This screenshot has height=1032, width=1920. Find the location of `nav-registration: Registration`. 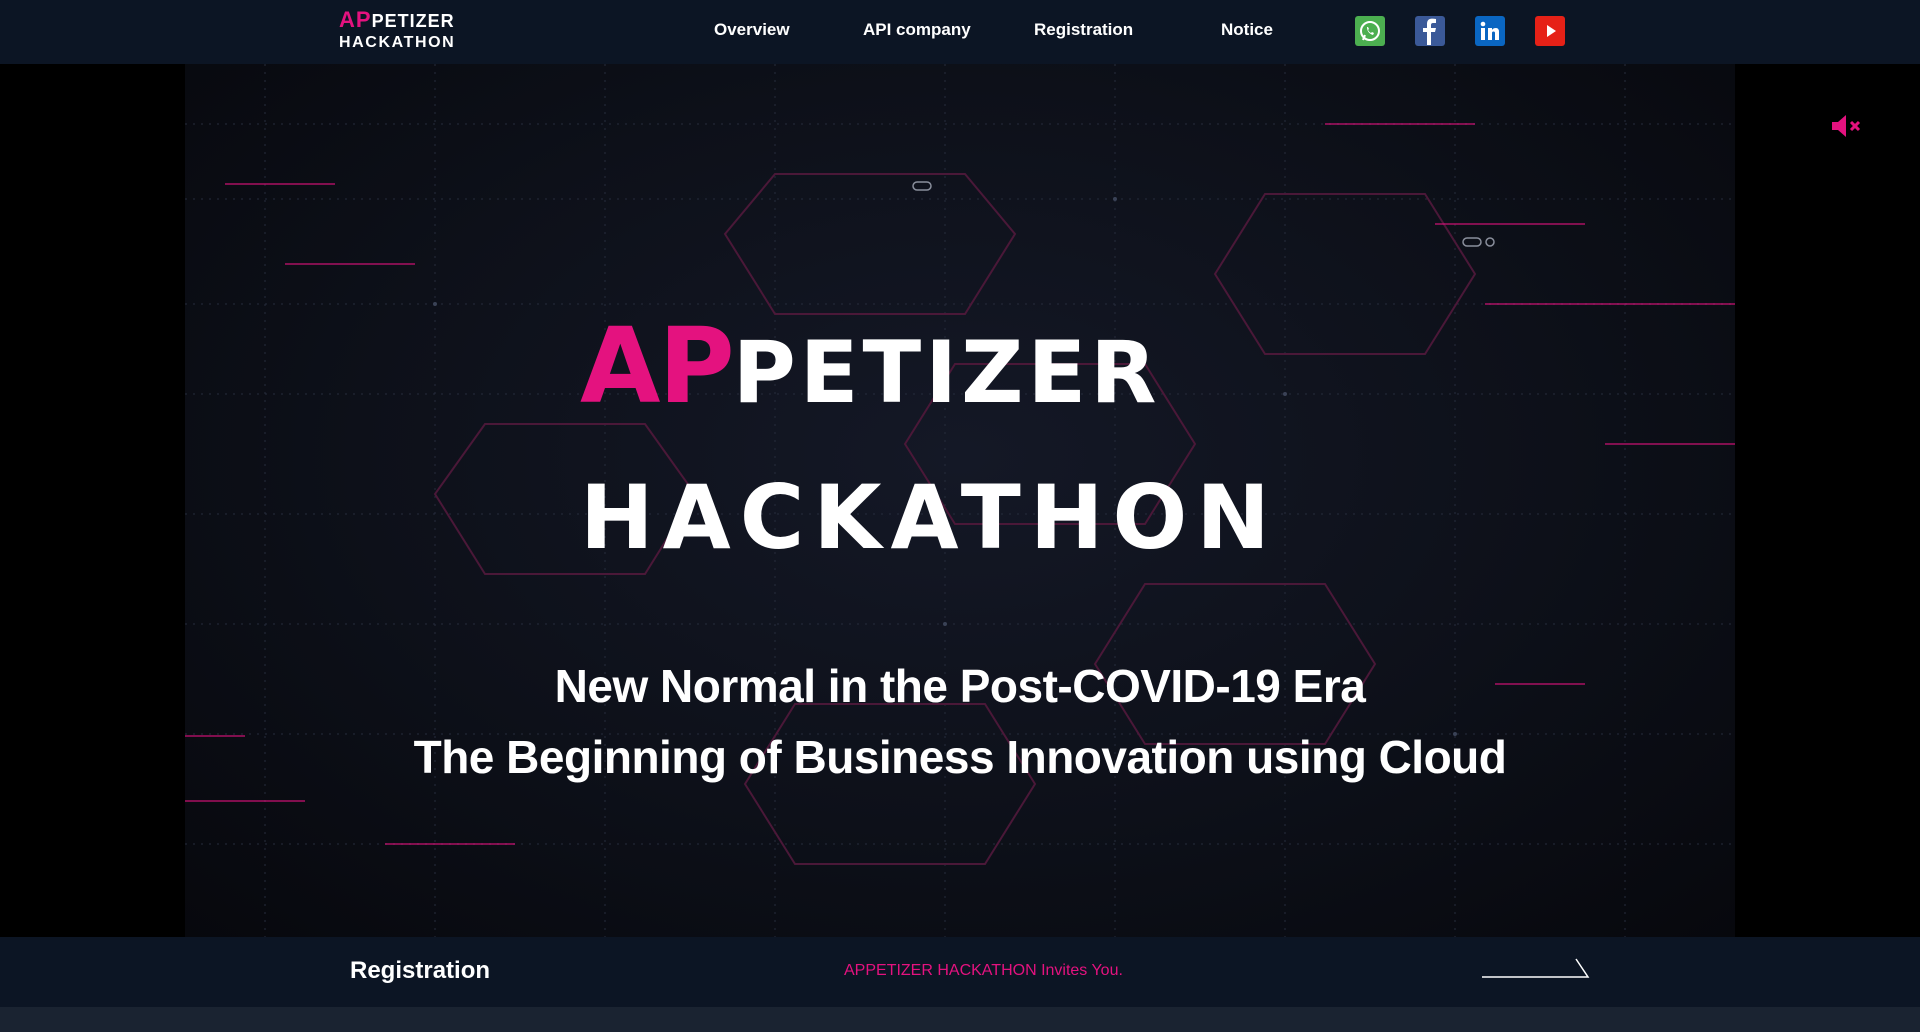

nav-registration: Registration is located at coordinates (1083, 30).